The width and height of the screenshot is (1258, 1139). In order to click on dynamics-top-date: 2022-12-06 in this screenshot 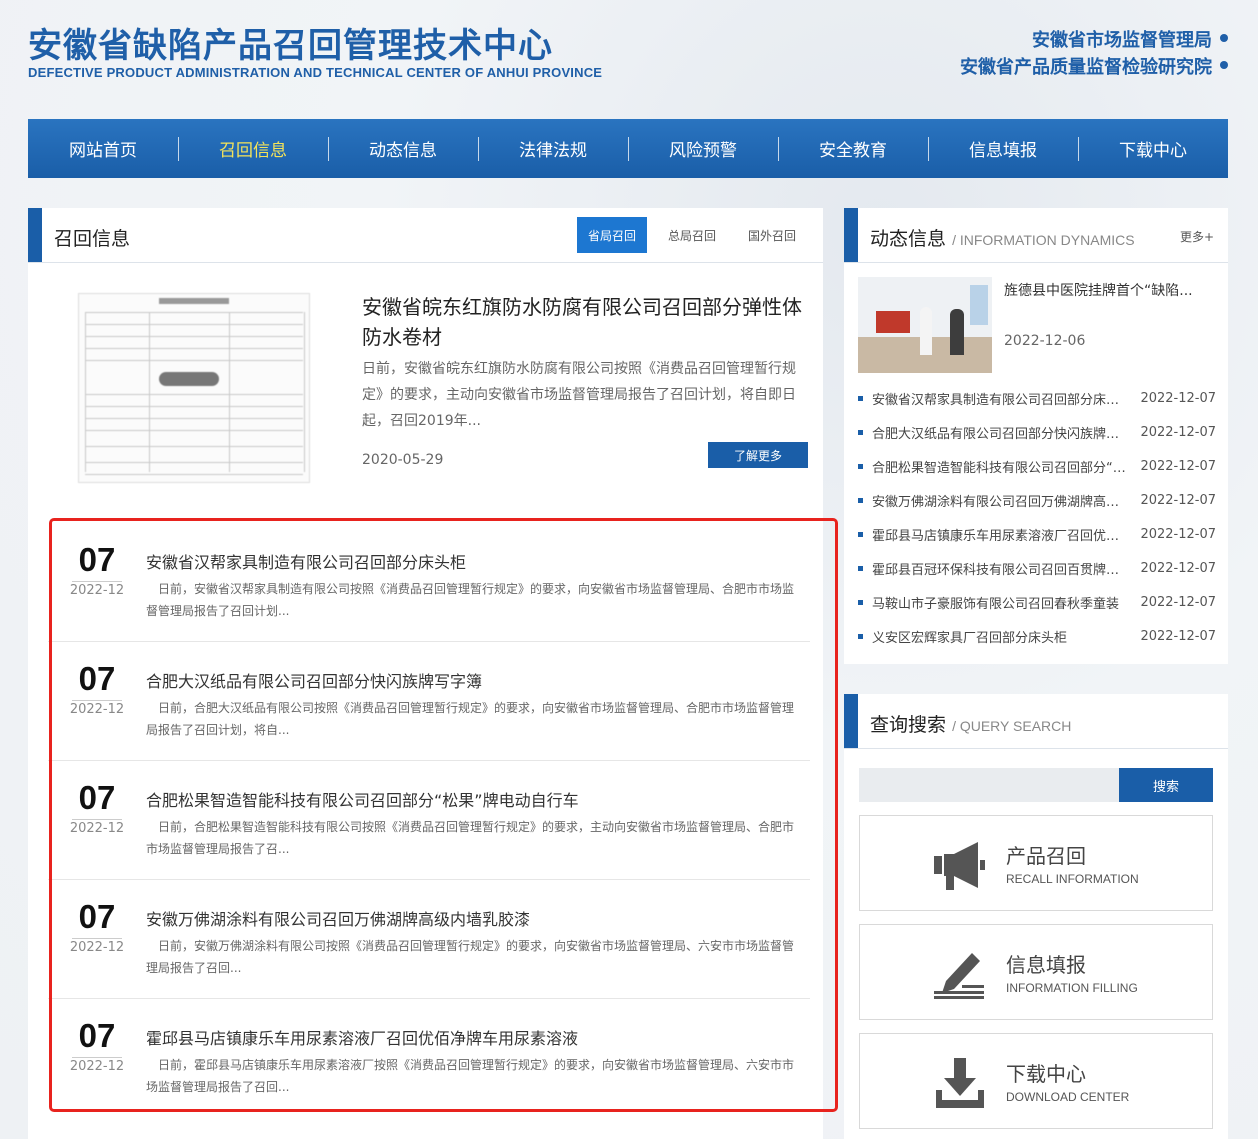, I will do `click(1045, 341)`.